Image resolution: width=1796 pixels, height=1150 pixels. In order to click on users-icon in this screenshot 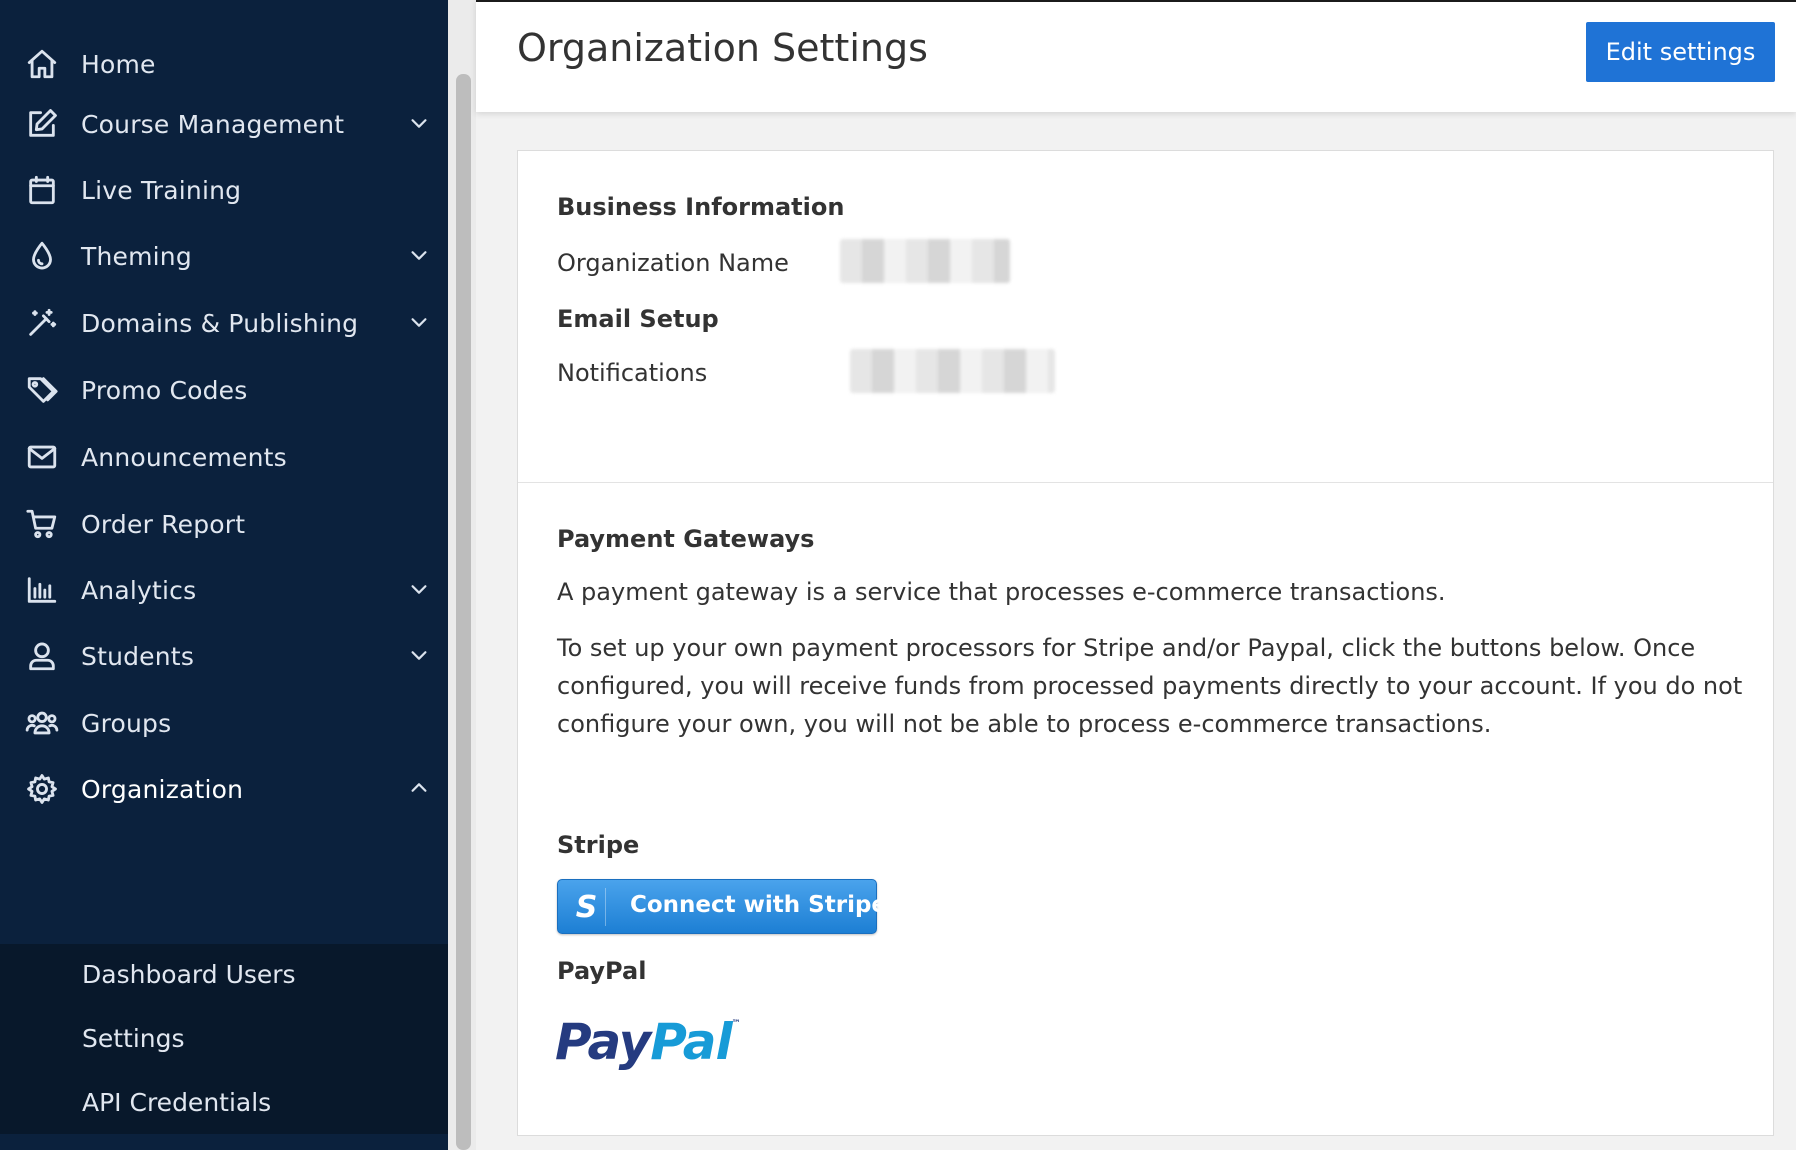, I will do `click(42, 723)`.